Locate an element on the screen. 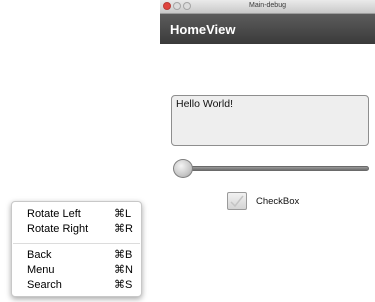 The width and height of the screenshot is (375, 302). menu-item-back: Back ⌘B is located at coordinates (77, 255).